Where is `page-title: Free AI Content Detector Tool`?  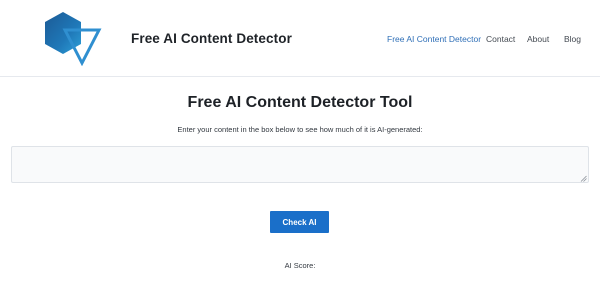
page-title: Free AI Content Detector Tool is located at coordinates (300, 102).